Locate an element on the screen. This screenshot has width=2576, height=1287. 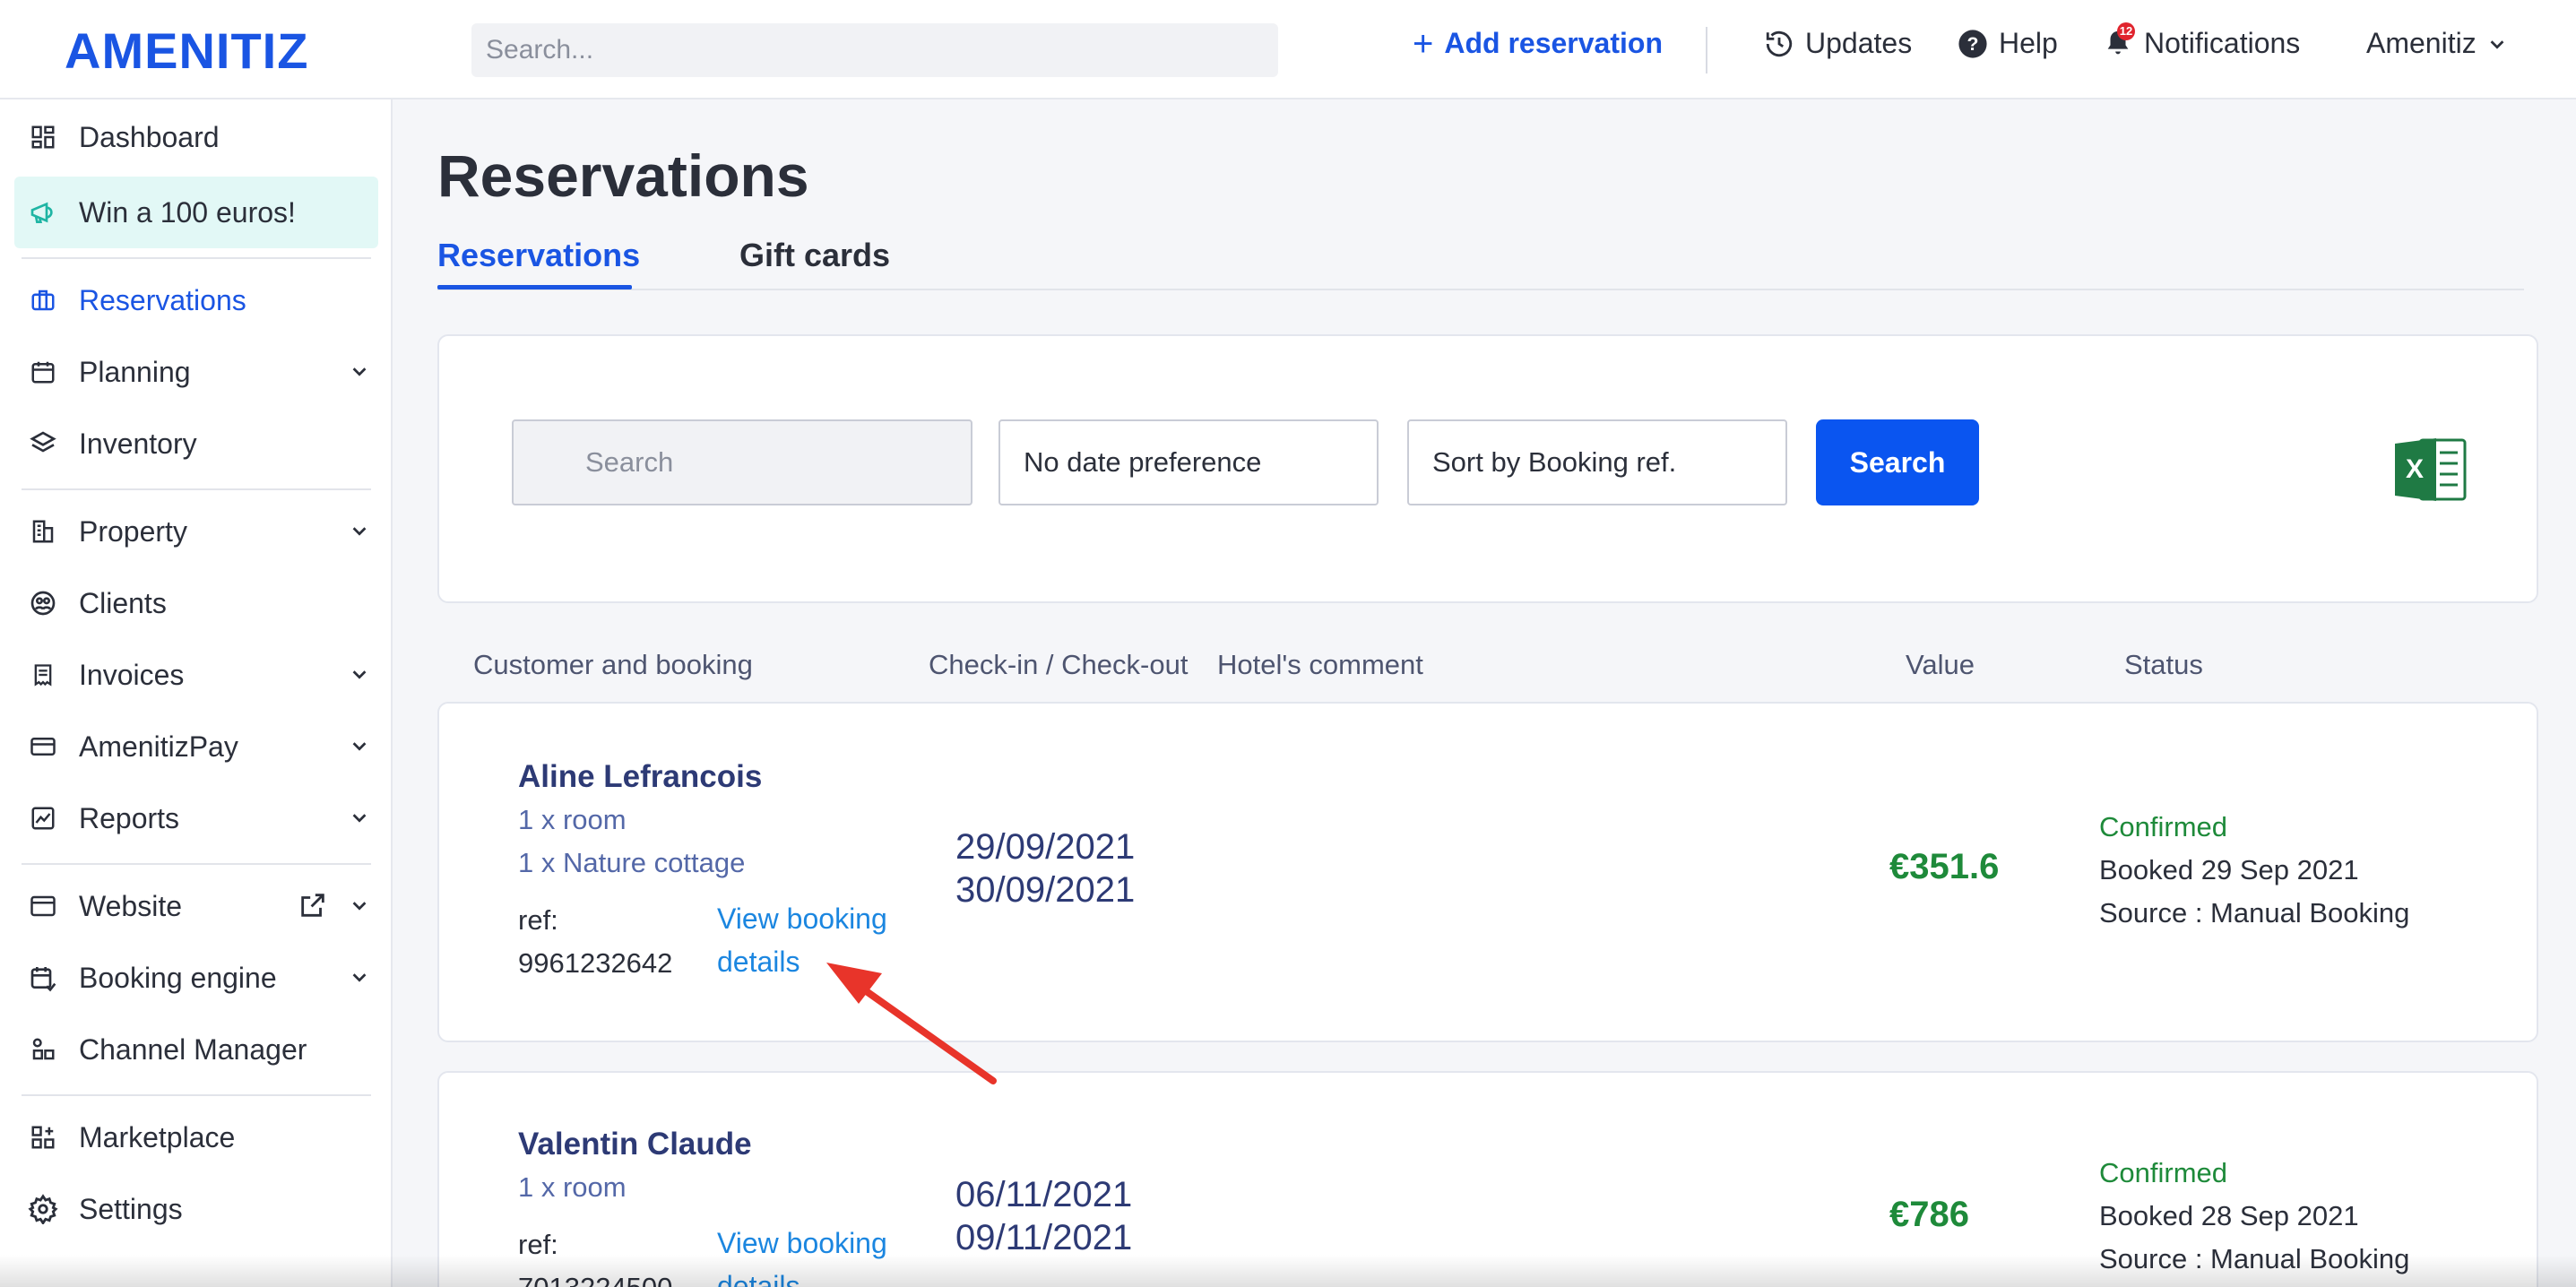
apps-icon is located at coordinates (43, 1137).